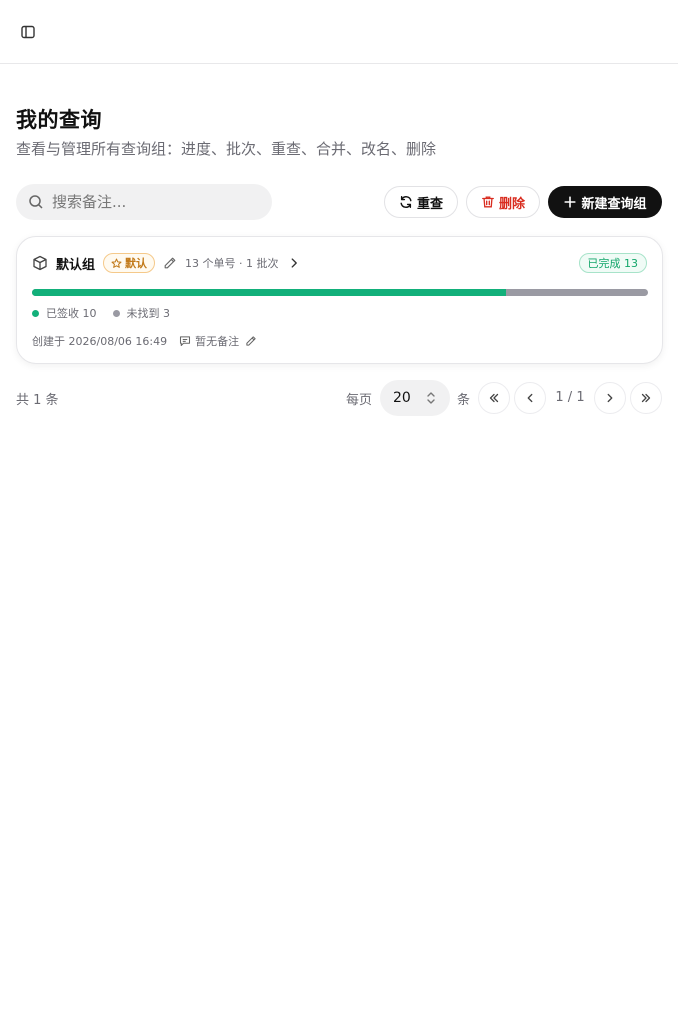 This screenshot has width=678, height=1016. I want to click on progress-signed-fill, so click(269, 292).